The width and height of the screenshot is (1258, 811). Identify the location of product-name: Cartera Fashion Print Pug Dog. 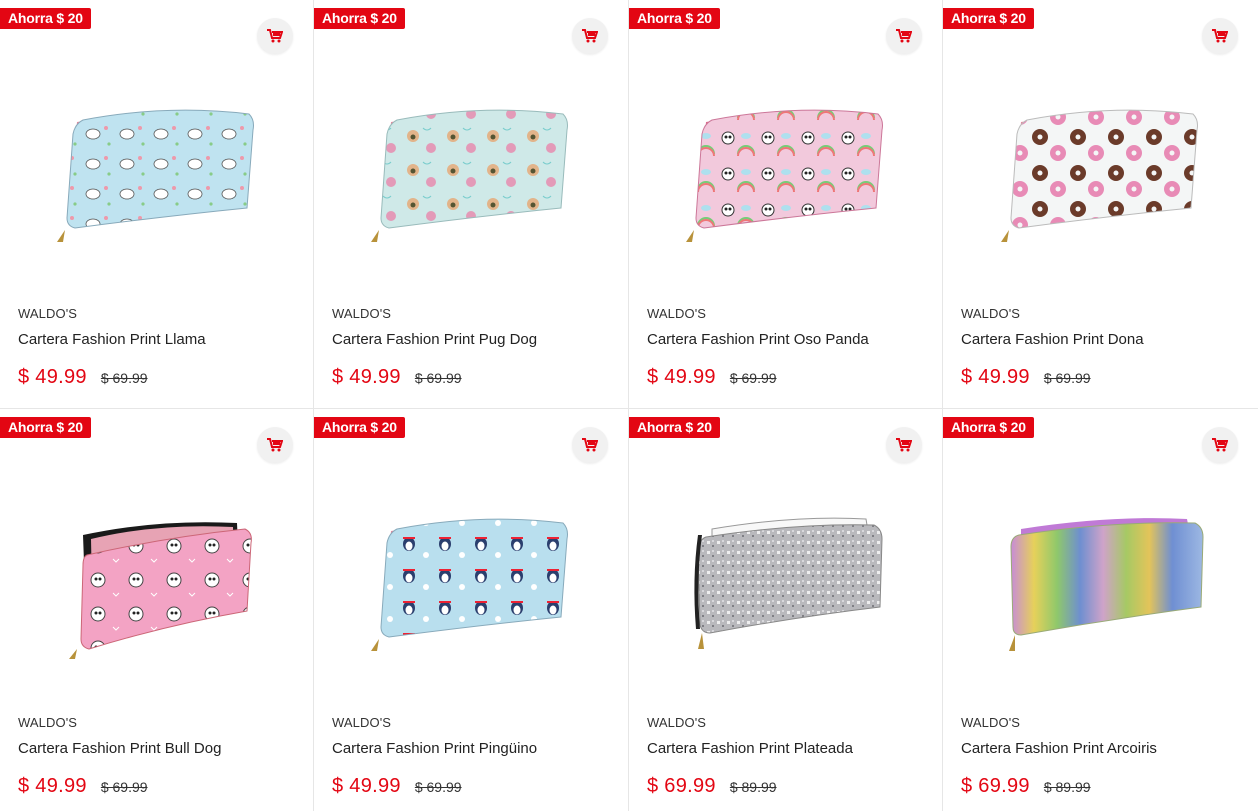
(434, 339).